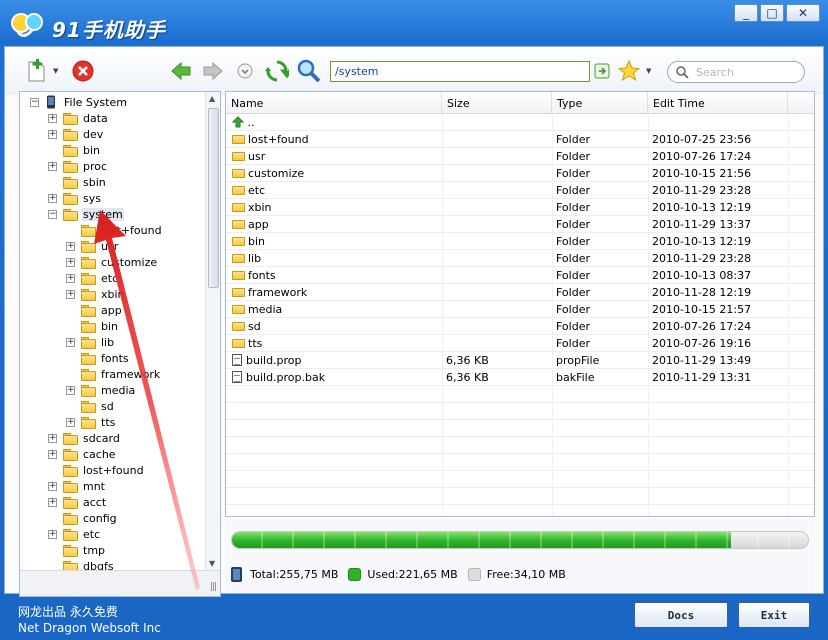 The width and height of the screenshot is (828, 640). What do you see at coordinates (772, 13) in the screenshot?
I see `maximize-button: □` at bounding box center [772, 13].